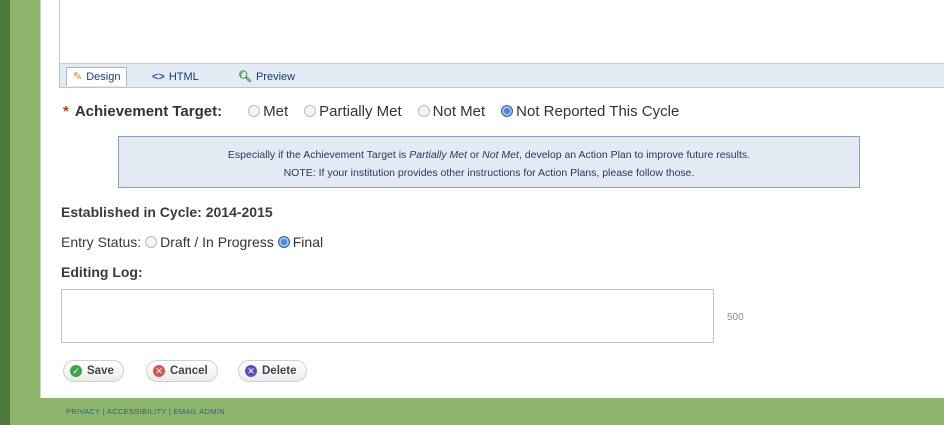  I want to click on radio-partially-met: Partially Met, so click(353, 111).